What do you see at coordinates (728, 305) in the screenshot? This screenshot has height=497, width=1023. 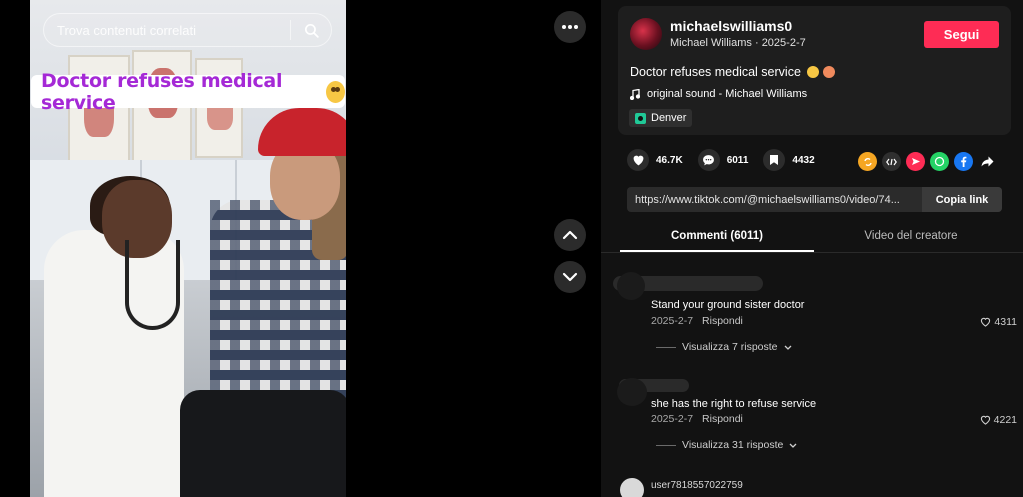 I see `comment-text: Stand your ground sister doctor` at bounding box center [728, 305].